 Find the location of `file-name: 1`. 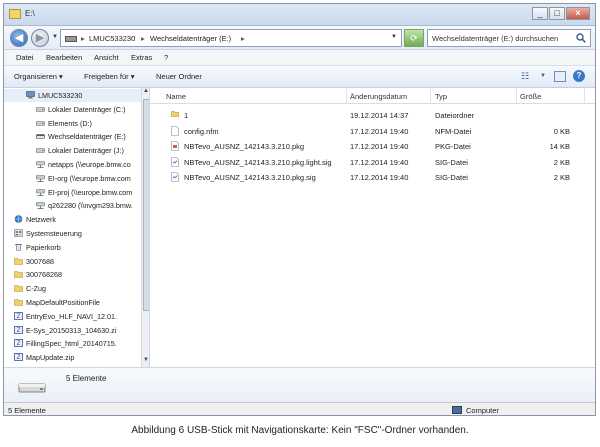

file-name: 1 is located at coordinates (186, 115).